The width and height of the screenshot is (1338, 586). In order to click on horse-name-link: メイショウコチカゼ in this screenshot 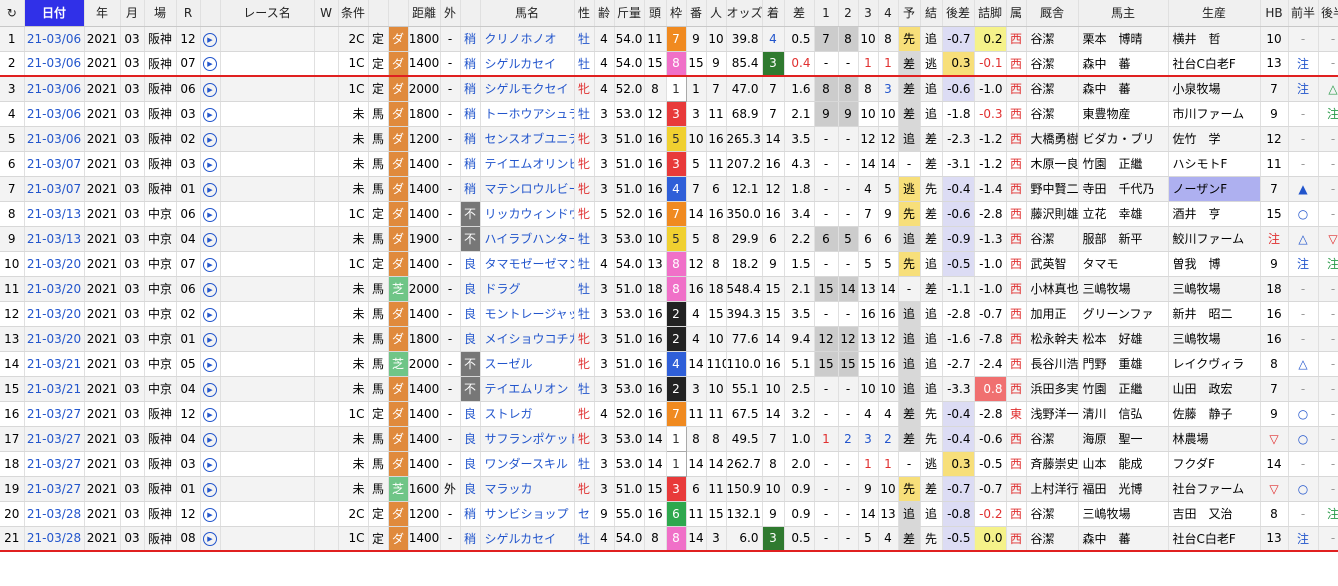, I will do `click(527, 339)`.